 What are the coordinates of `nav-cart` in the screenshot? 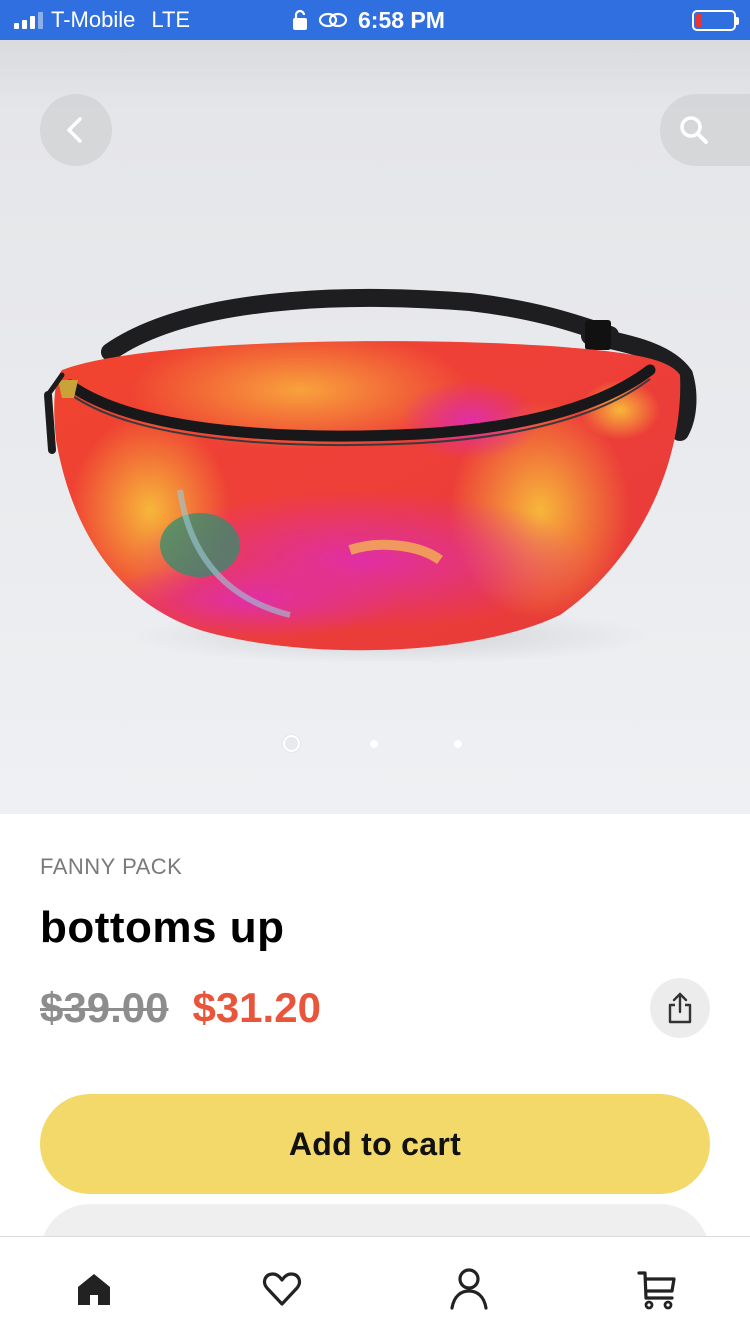 It's located at (657, 1289).